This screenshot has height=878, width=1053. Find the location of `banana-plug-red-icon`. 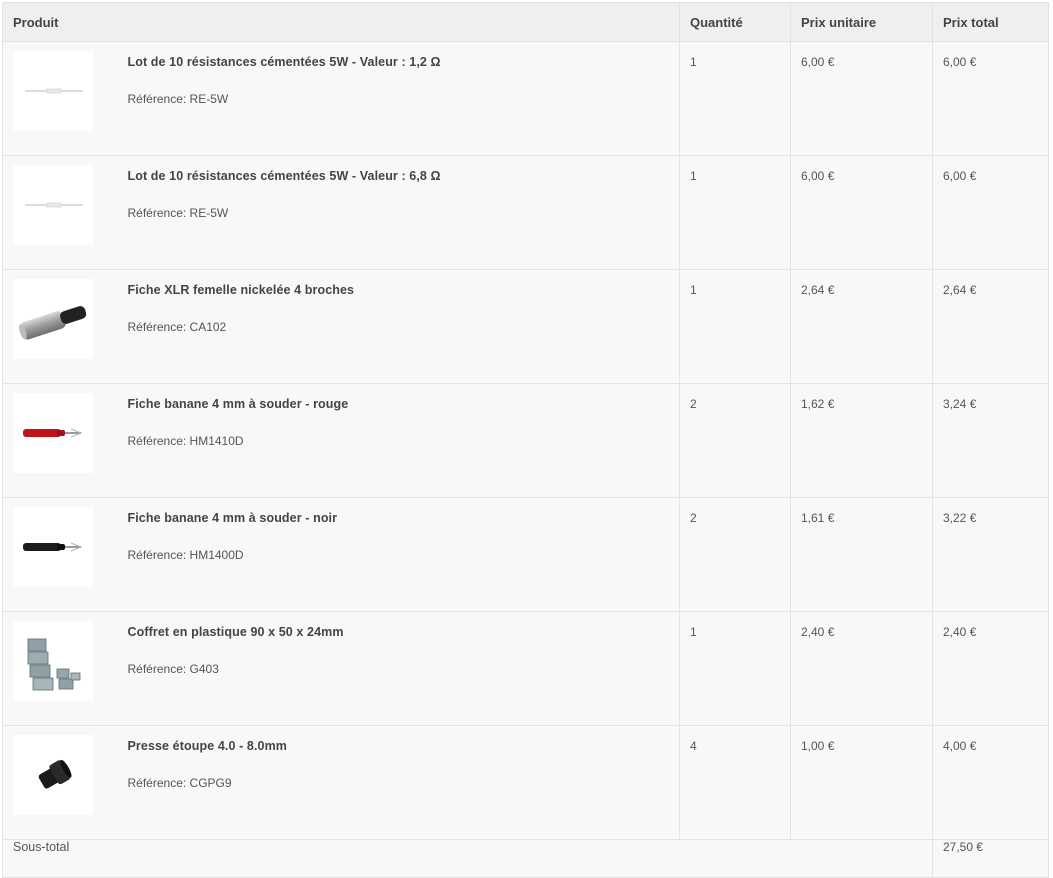

banana-plug-red-icon is located at coordinates (53, 433).